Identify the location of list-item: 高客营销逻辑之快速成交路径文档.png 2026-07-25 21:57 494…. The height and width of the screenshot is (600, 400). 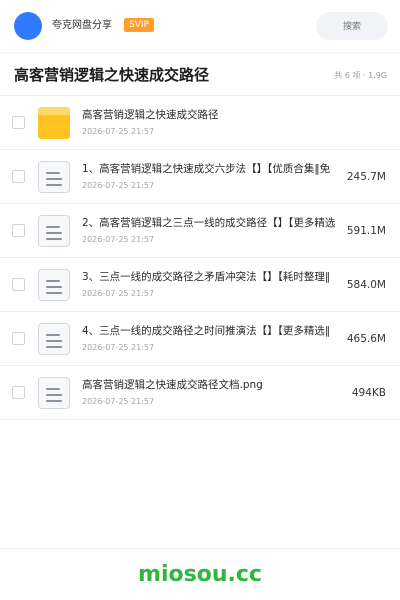
(200, 393).